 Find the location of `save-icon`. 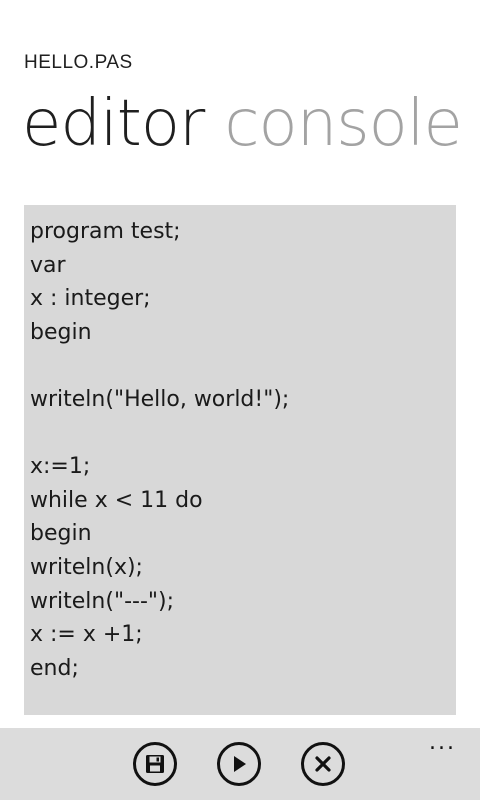

save-icon is located at coordinates (155, 764).